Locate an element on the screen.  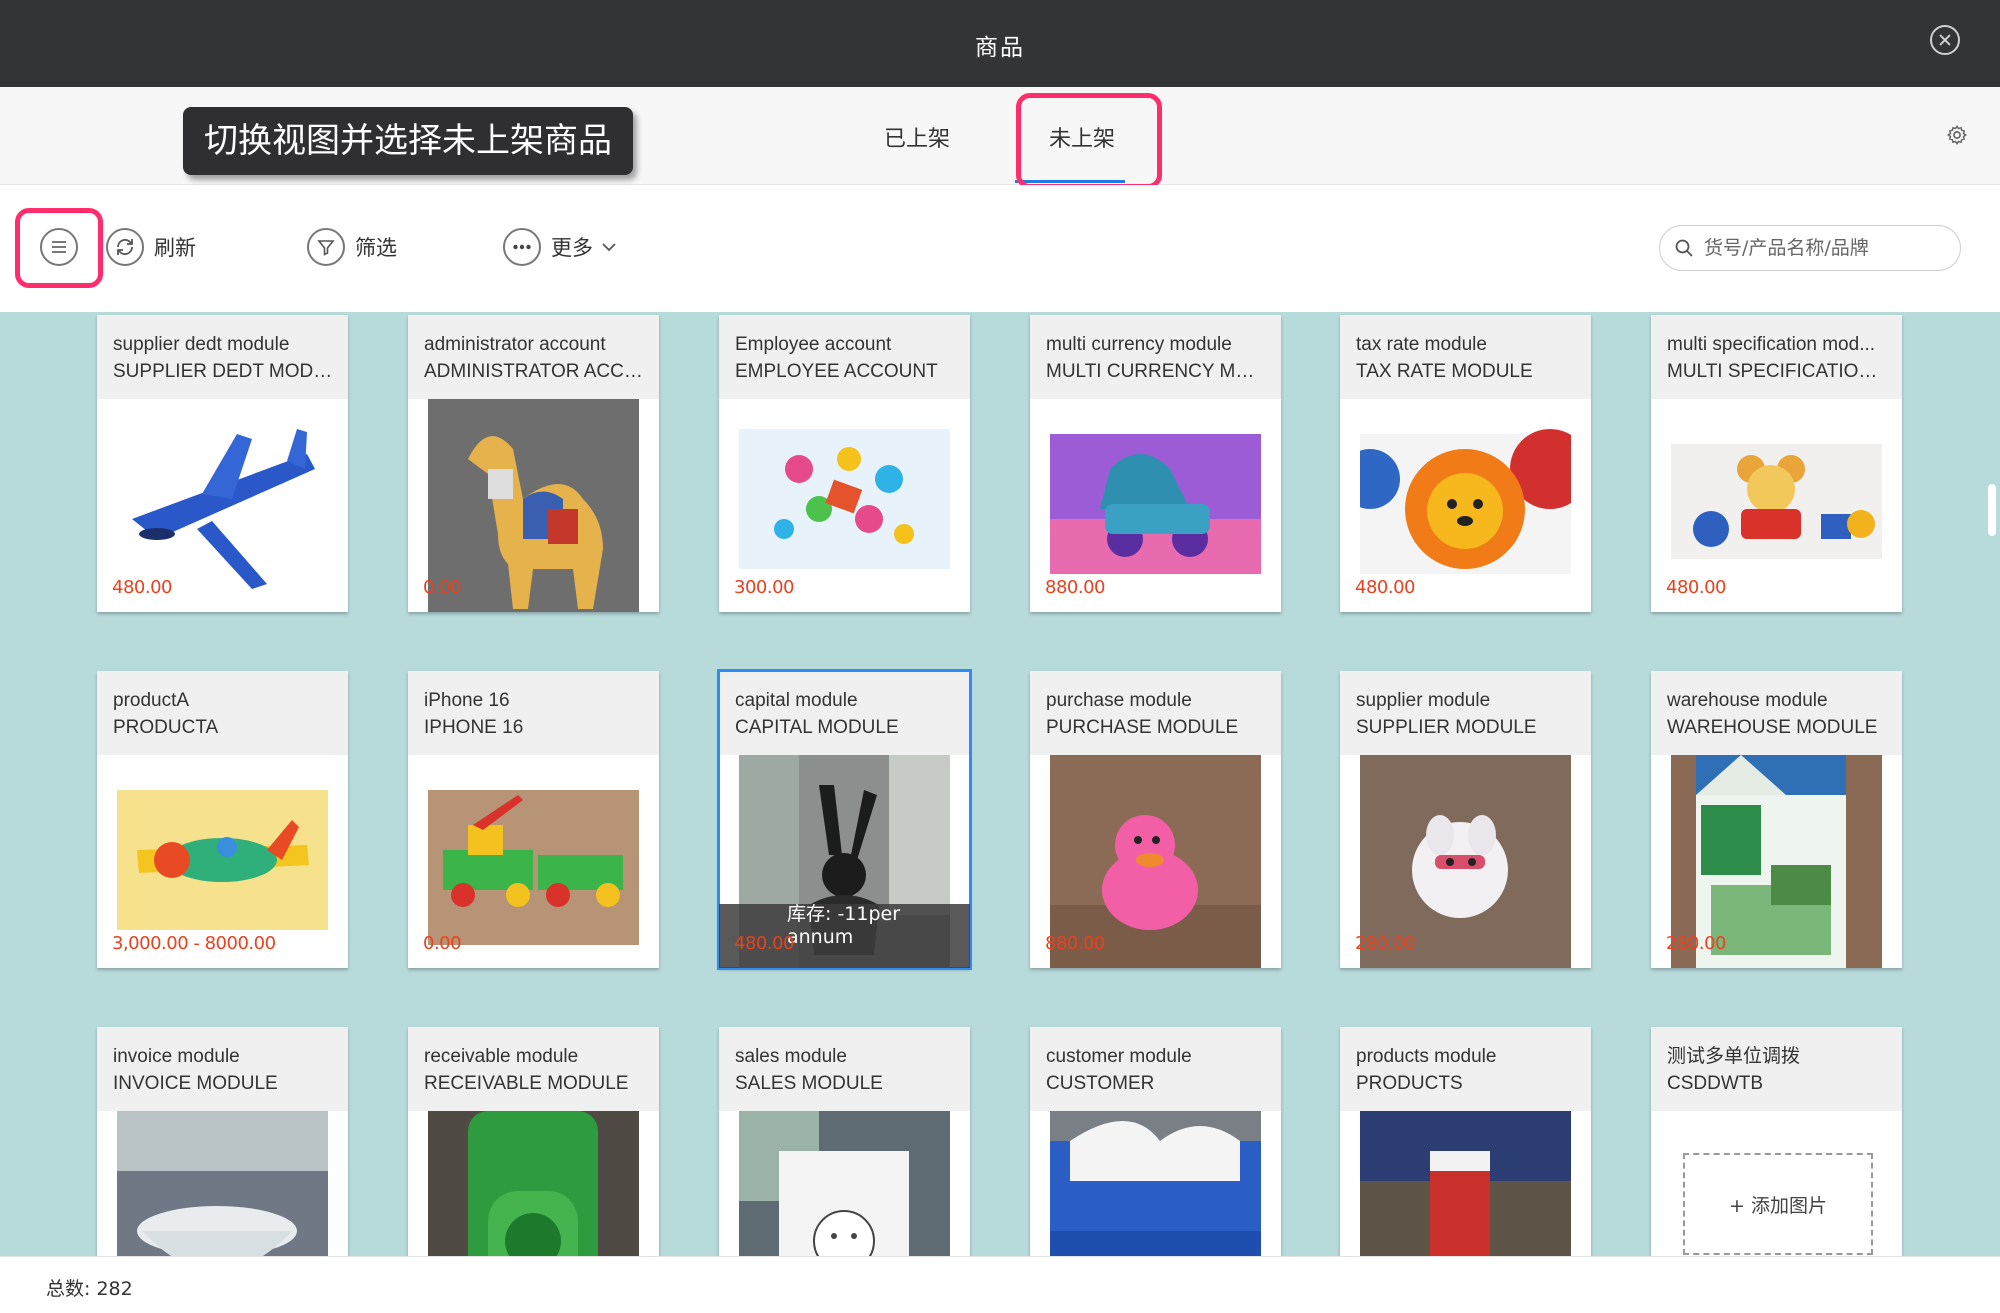
product-name: supplier dedt module is located at coordinates (201, 344).